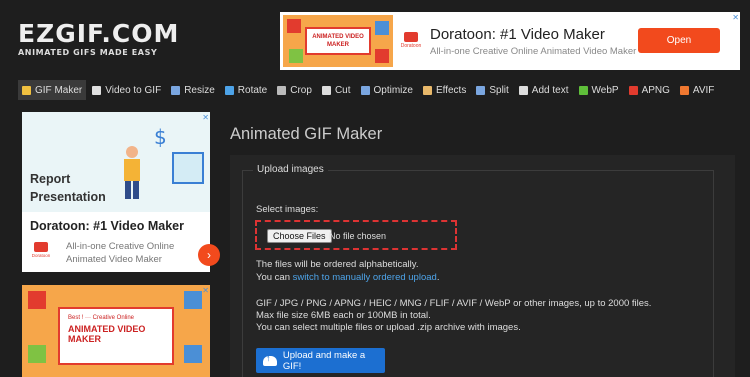 This screenshot has width=750, height=377. I want to click on nav-item-webp: WebP, so click(599, 90).